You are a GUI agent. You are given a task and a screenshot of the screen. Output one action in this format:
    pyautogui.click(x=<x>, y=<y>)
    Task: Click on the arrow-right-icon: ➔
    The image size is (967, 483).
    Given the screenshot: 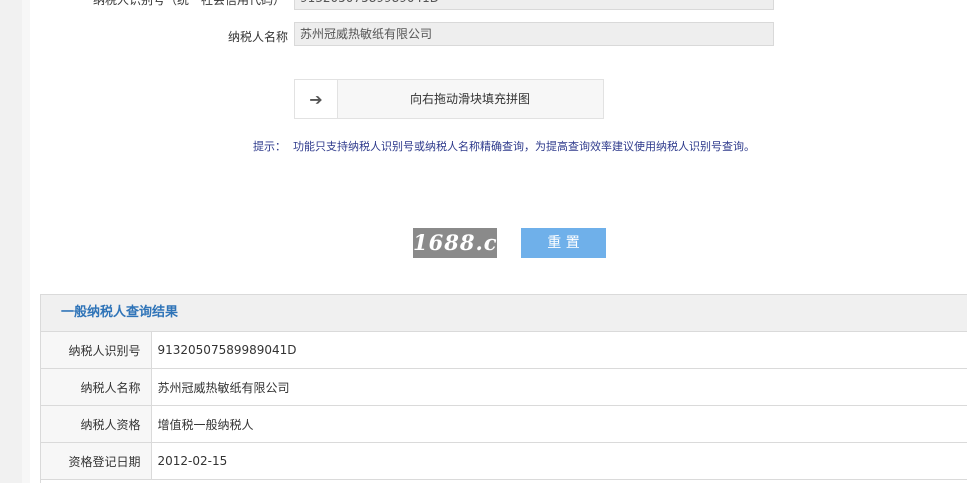 What is the action you would take?
    pyautogui.click(x=316, y=99)
    